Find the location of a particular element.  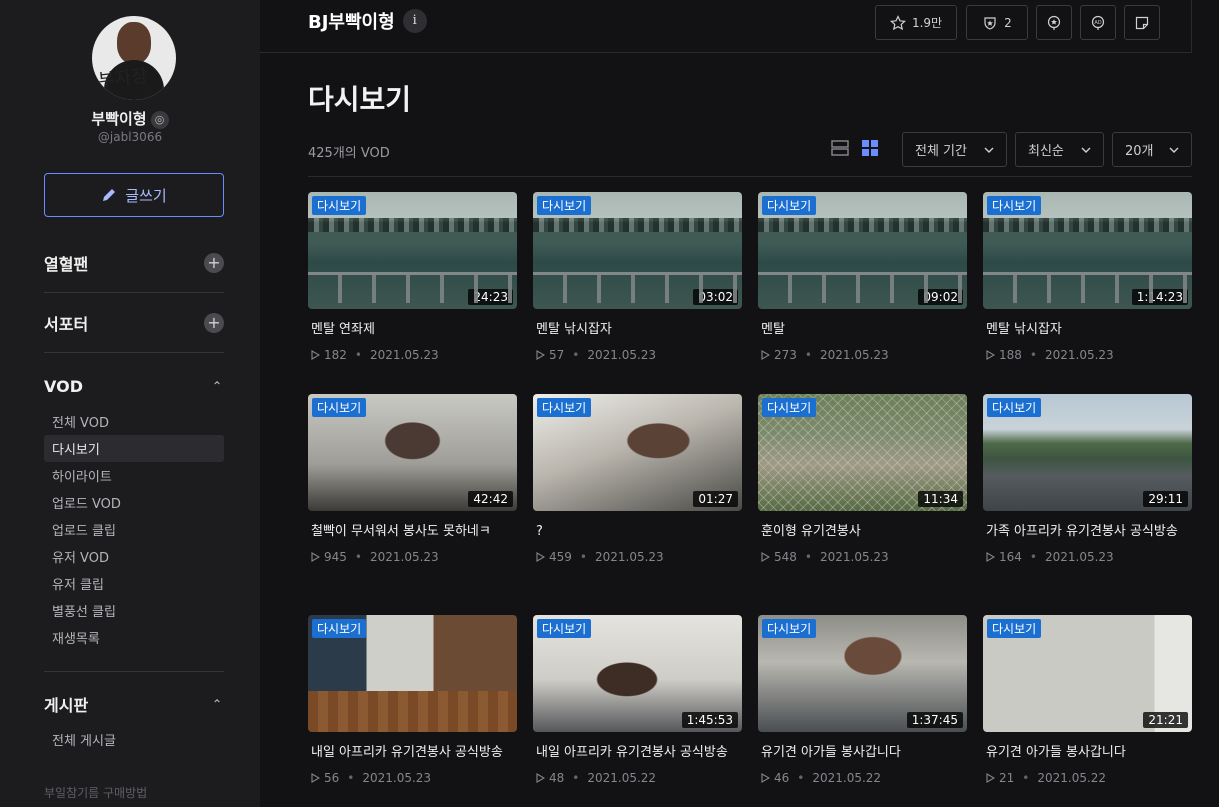

grid-view-icon is located at coordinates (870, 148).